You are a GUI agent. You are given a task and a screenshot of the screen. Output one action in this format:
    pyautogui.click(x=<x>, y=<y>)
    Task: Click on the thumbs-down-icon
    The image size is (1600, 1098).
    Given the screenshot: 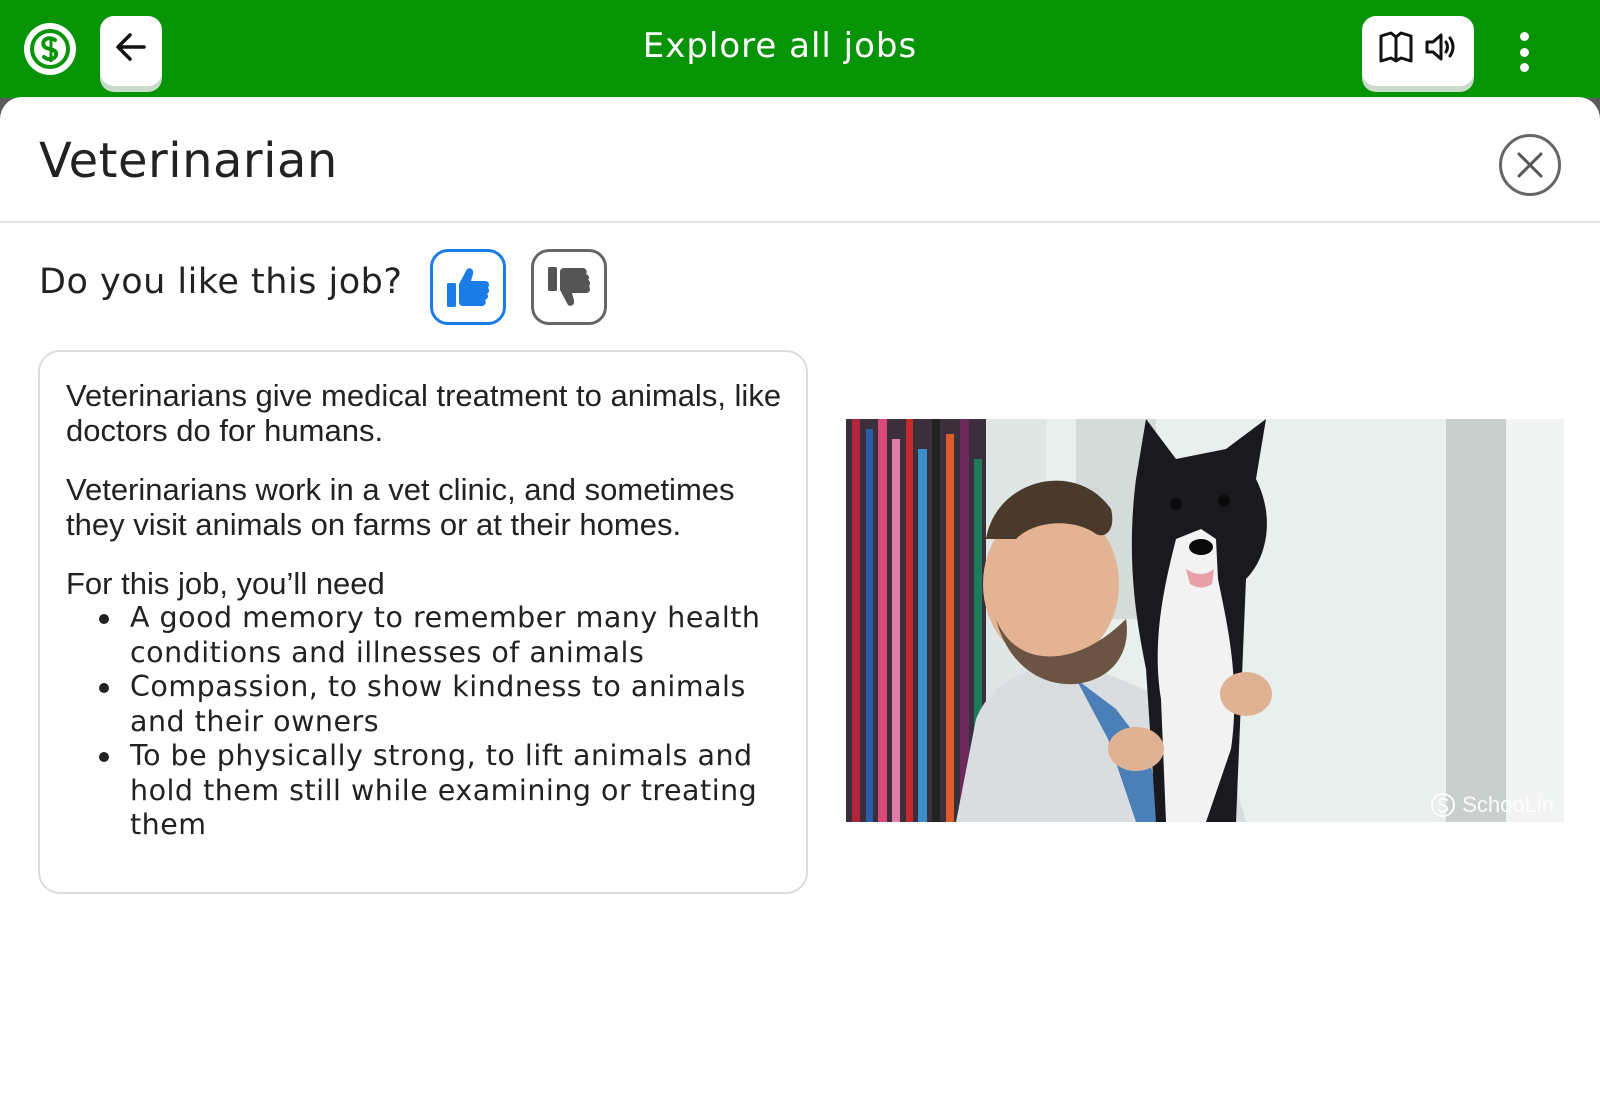 What is the action you would take?
    pyautogui.click(x=569, y=286)
    